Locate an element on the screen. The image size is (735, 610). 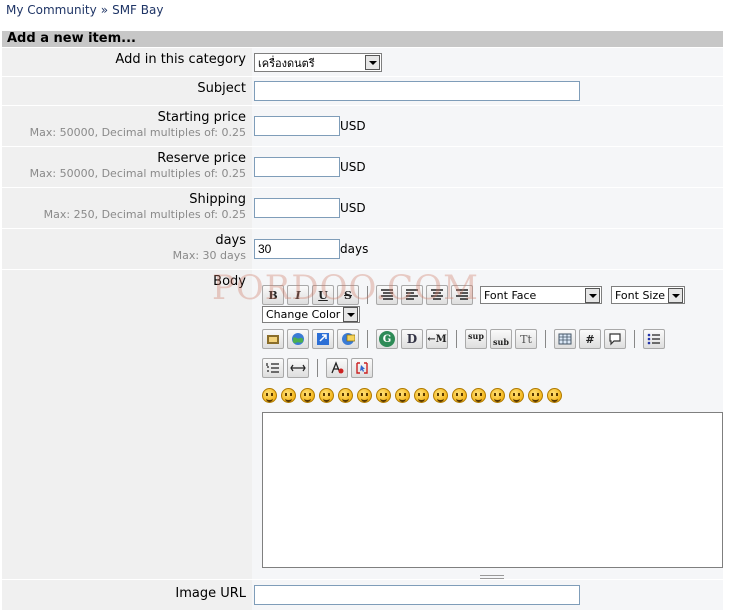
shadow-icon: D is located at coordinates (412, 339).